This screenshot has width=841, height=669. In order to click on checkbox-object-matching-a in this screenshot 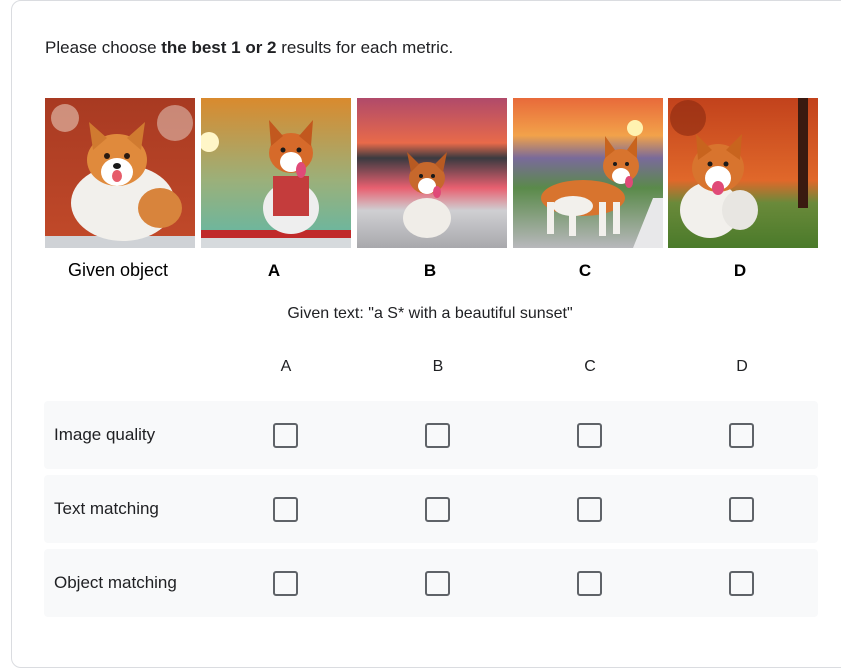, I will do `click(285, 583)`.